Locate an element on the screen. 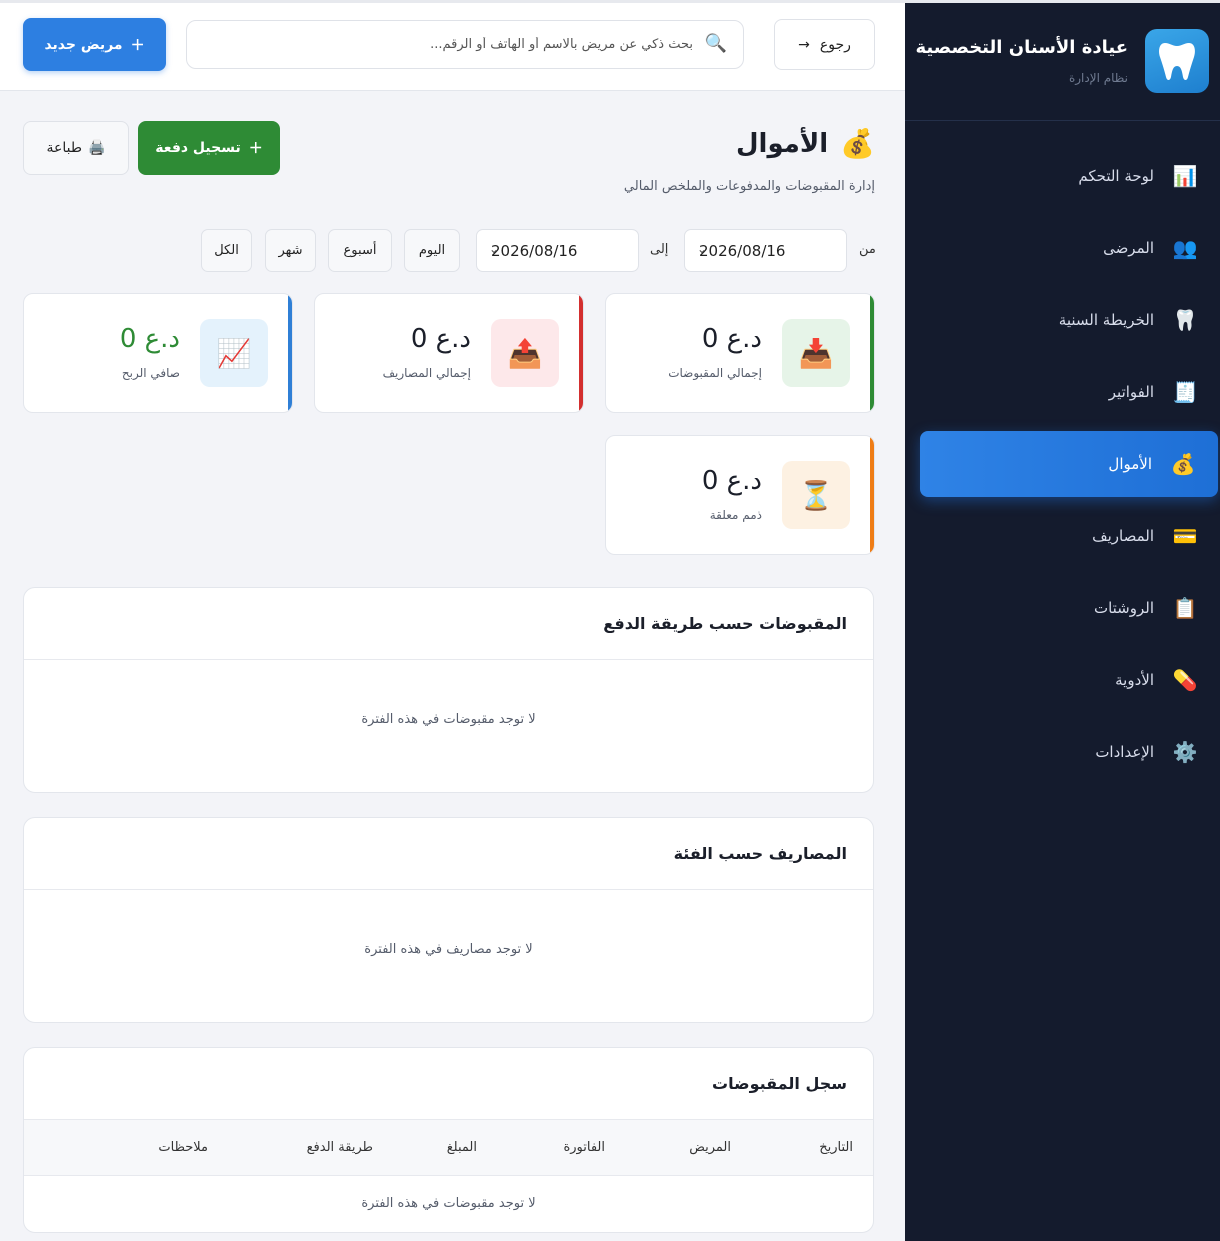  from-date-value: 2026/08/16 is located at coordinates (742, 250).